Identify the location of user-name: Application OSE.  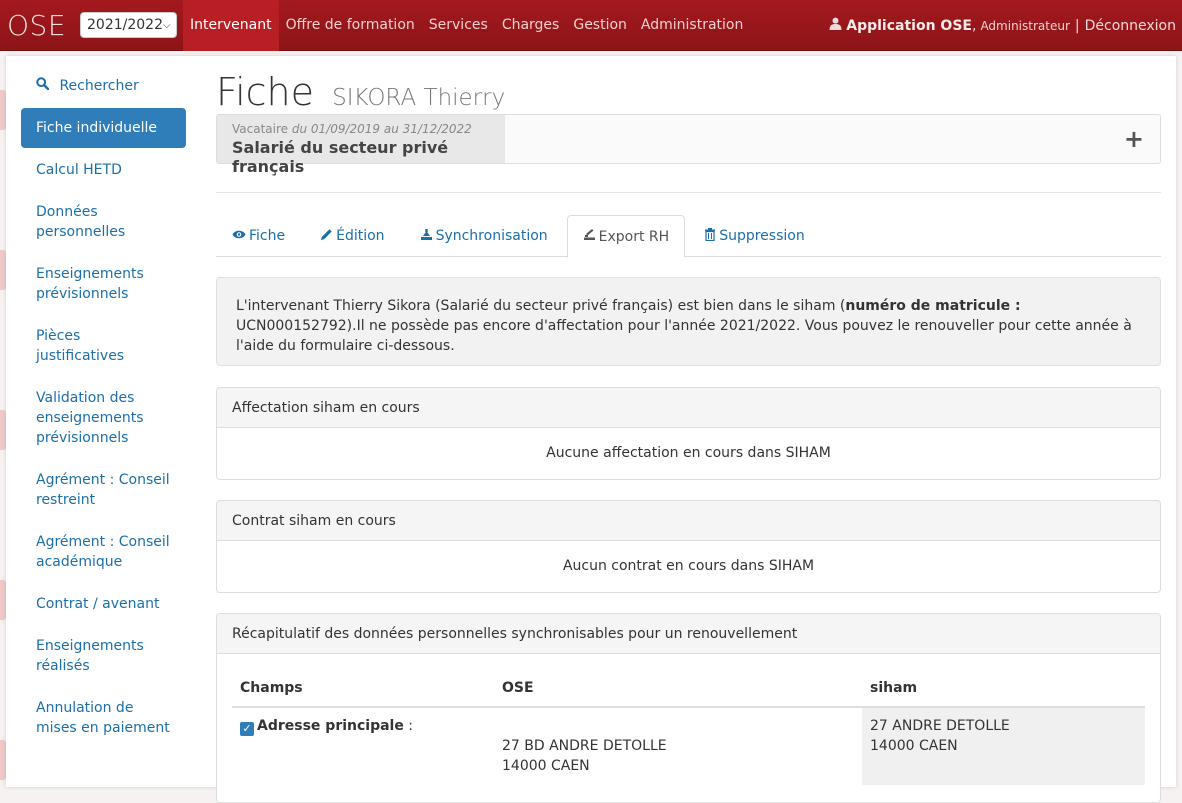
(909, 26).